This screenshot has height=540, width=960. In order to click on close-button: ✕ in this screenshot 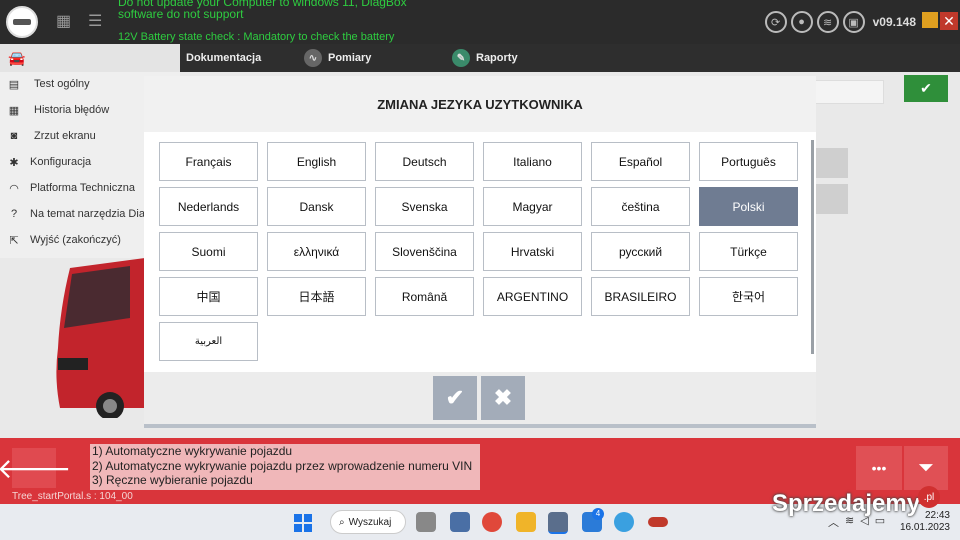, I will do `click(949, 21)`.